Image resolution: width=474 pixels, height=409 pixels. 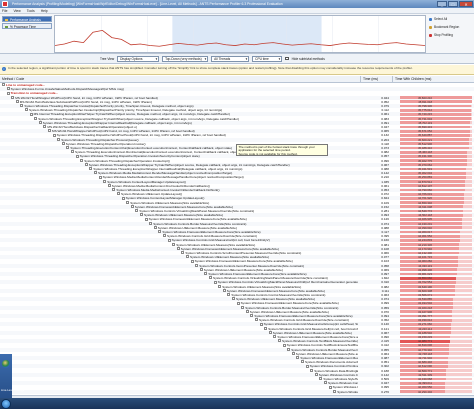 What do you see at coordinates (450, 19) in the screenshot?
I see `select-all-button: Select All` at bounding box center [450, 19].